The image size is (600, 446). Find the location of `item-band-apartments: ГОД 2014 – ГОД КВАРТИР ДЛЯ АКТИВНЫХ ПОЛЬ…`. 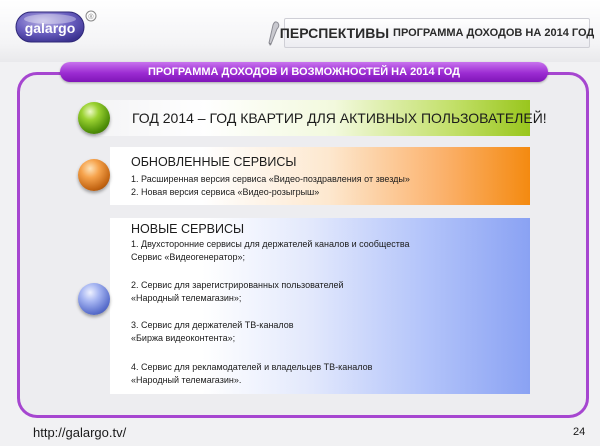

item-band-apartments: ГОД 2014 – ГОД КВАРТИР ДЛЯ АКТИВНЫХ ПОЛЬ… is located at coordinates (321, 118).